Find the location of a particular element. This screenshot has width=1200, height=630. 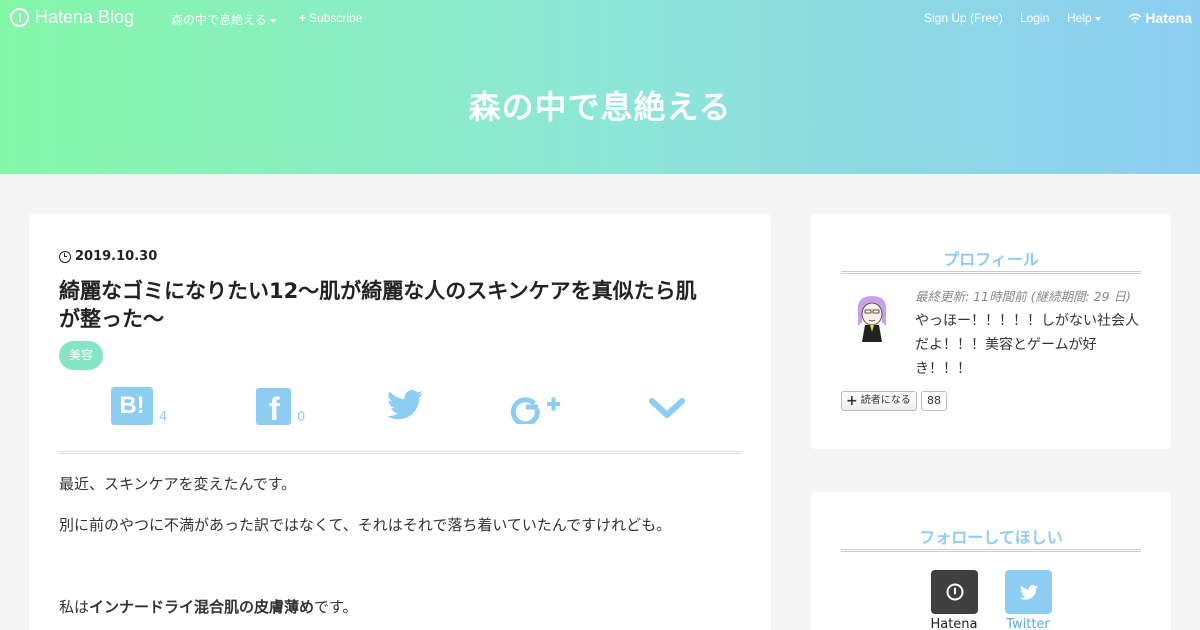

p3-prefix: 私は is located at coordinates (74, 607).